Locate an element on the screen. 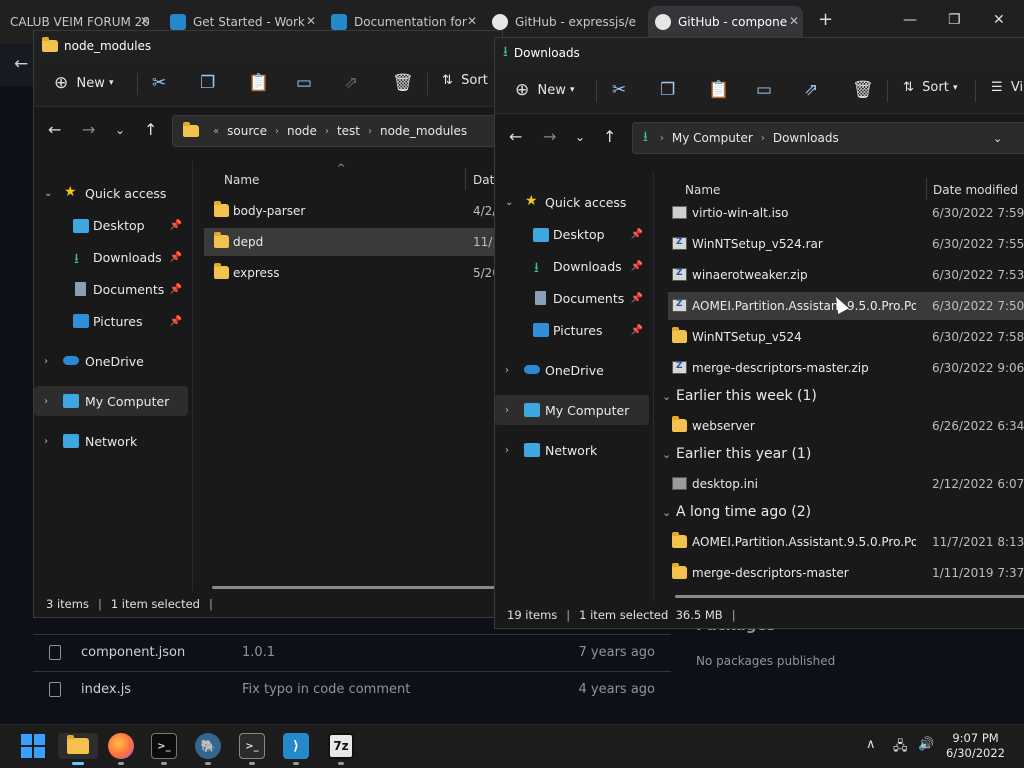  start-icon is located at coordinates (33, 746).